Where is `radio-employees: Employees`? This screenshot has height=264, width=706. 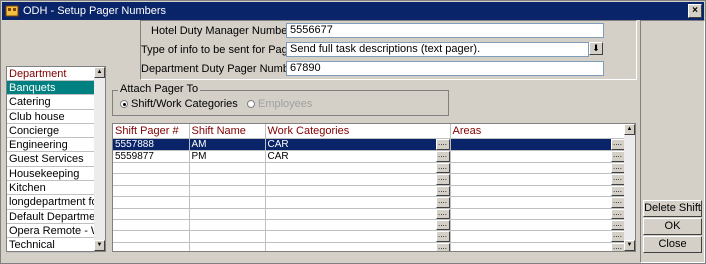 radio-employees: Employees is located at coordinates (279, 104).